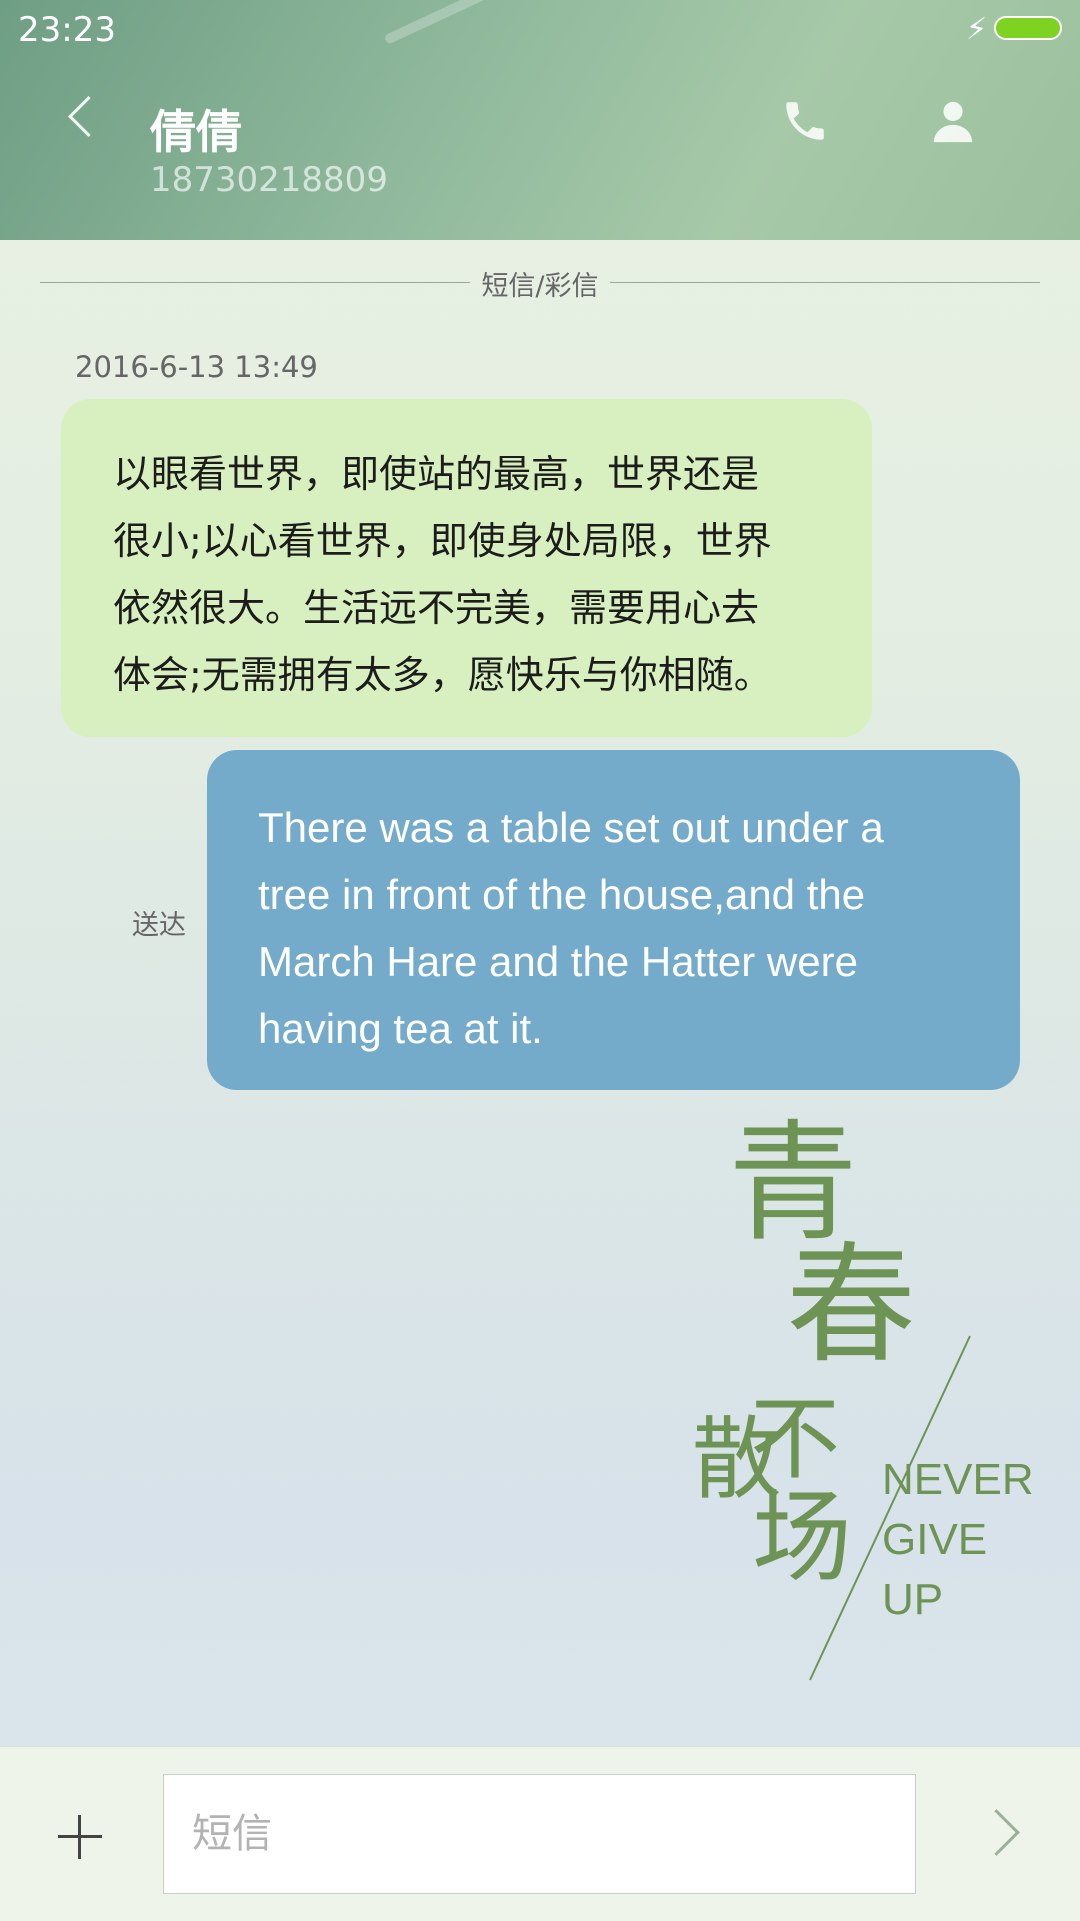 This screenshot has width=1080, height=1921. What do you see at coordinates (934, 1539) in the screenshot?
I see `wallpaper-word: GIVE` at bounding box center [934, 1539].